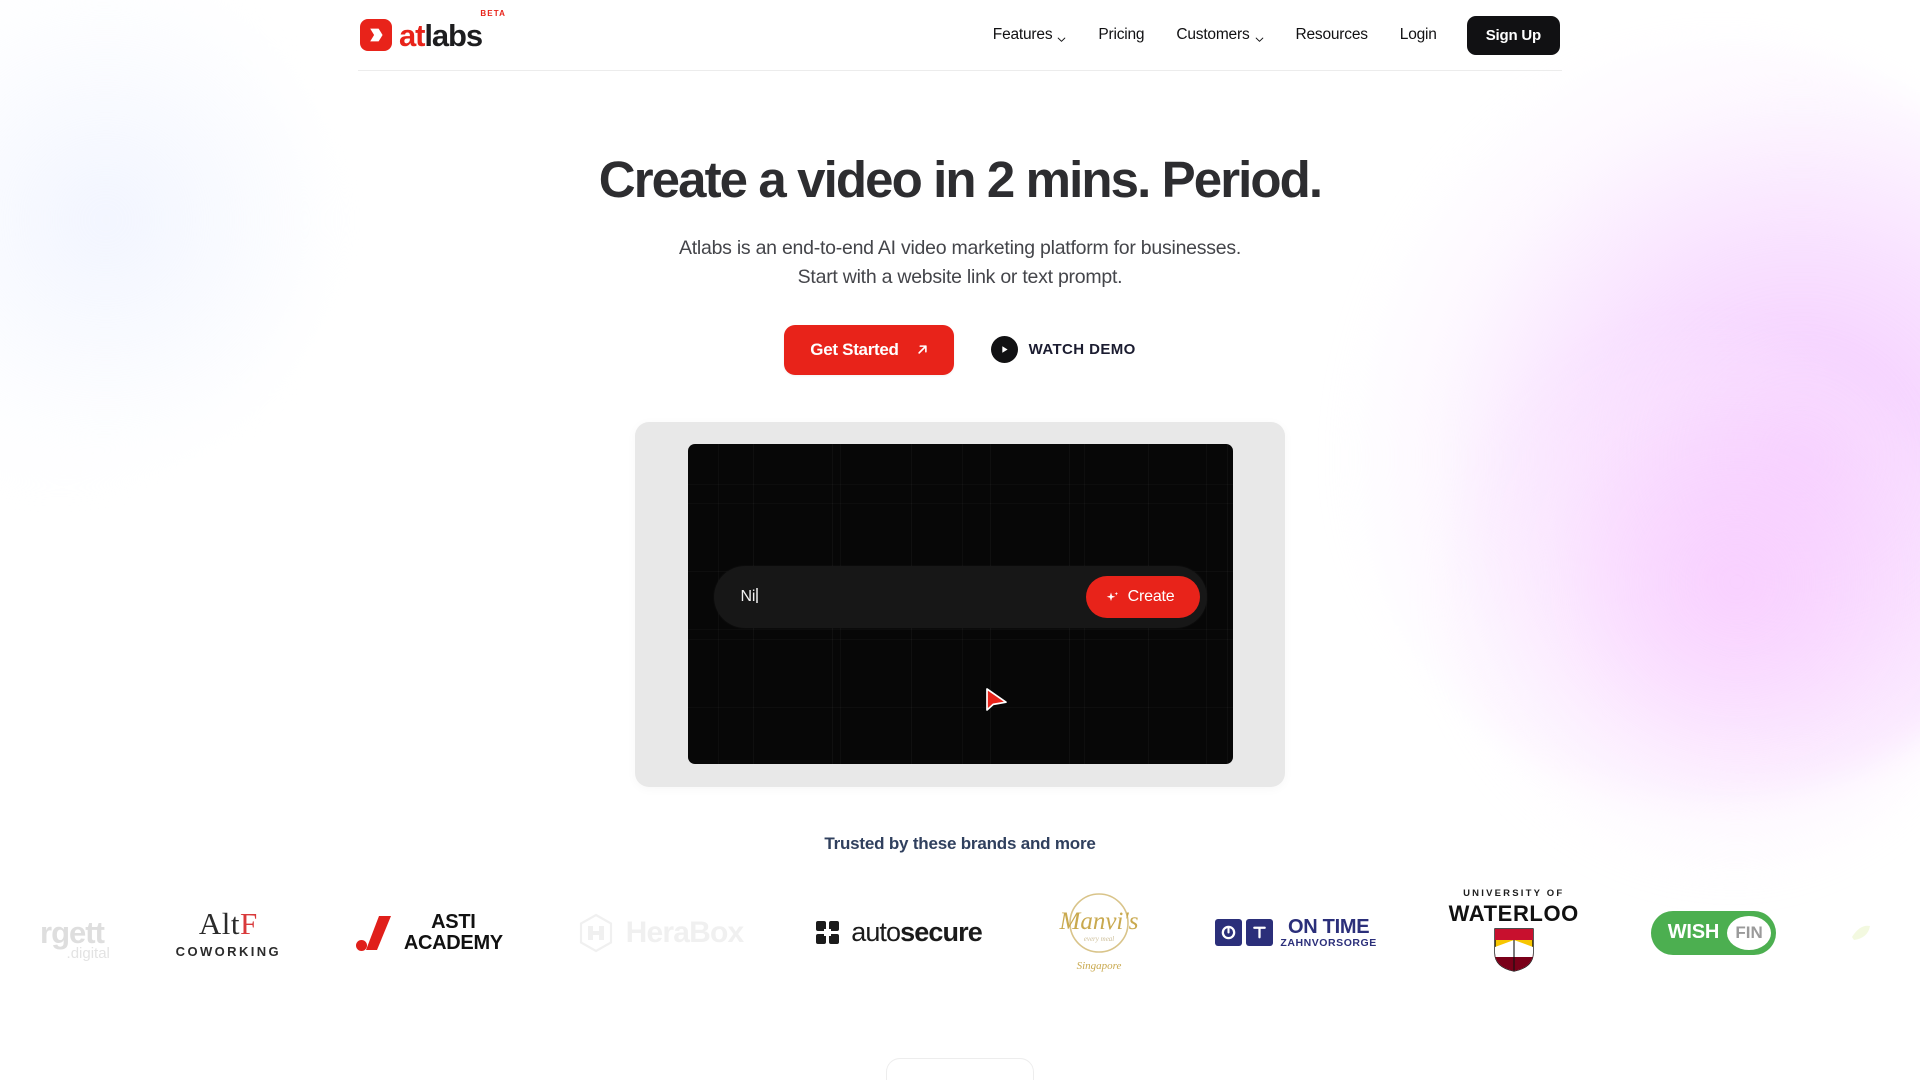 This screenshot has width=1920, height=1080. What do you see at coordinates (453, 922) in the screenshot?
I see `asti-primary: ASTI` at bounding box center [453, 922].